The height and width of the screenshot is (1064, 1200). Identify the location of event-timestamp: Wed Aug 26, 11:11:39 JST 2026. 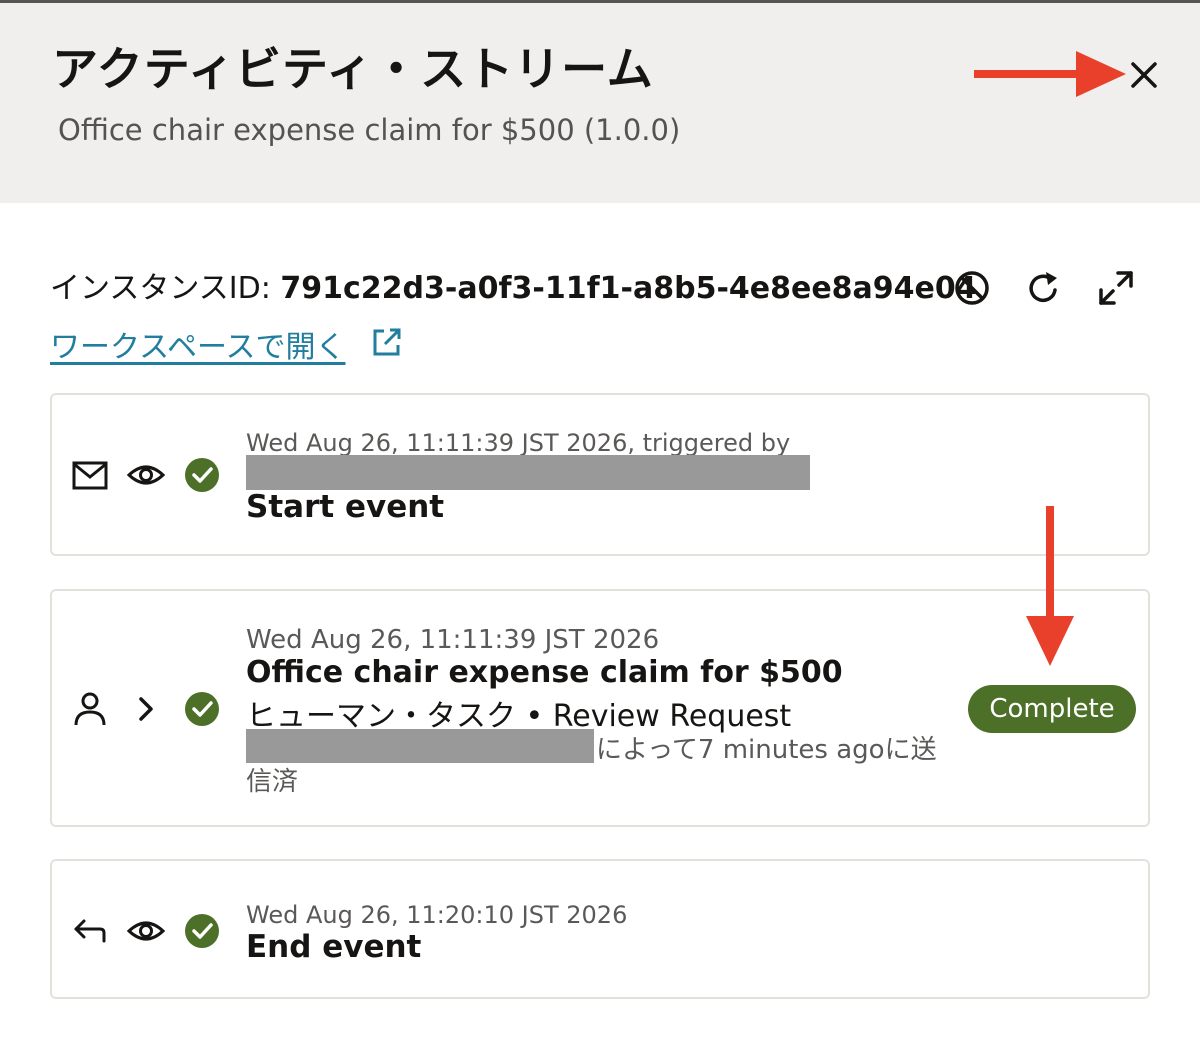
(453, 640).